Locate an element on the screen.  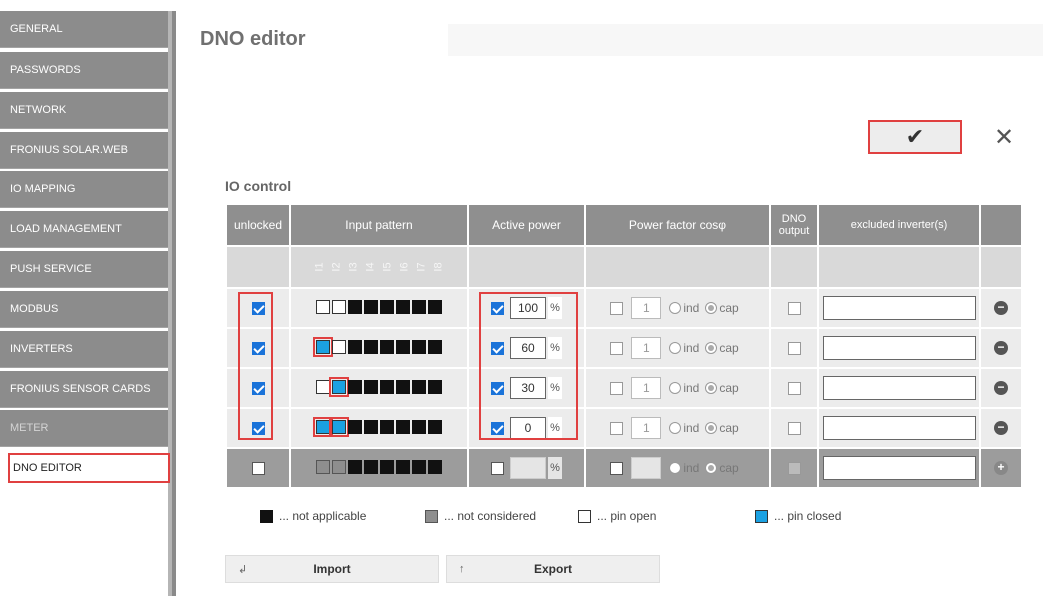
sidebar-item-sensor-cards: FRONIUS SENSOR CARDS is located at coordinates (84, 389).